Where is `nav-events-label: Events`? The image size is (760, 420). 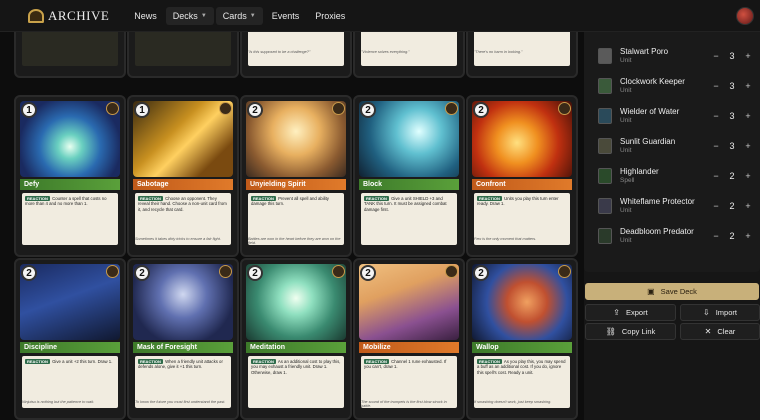 nav-events-label: Events is located at coordinates (285, 15).